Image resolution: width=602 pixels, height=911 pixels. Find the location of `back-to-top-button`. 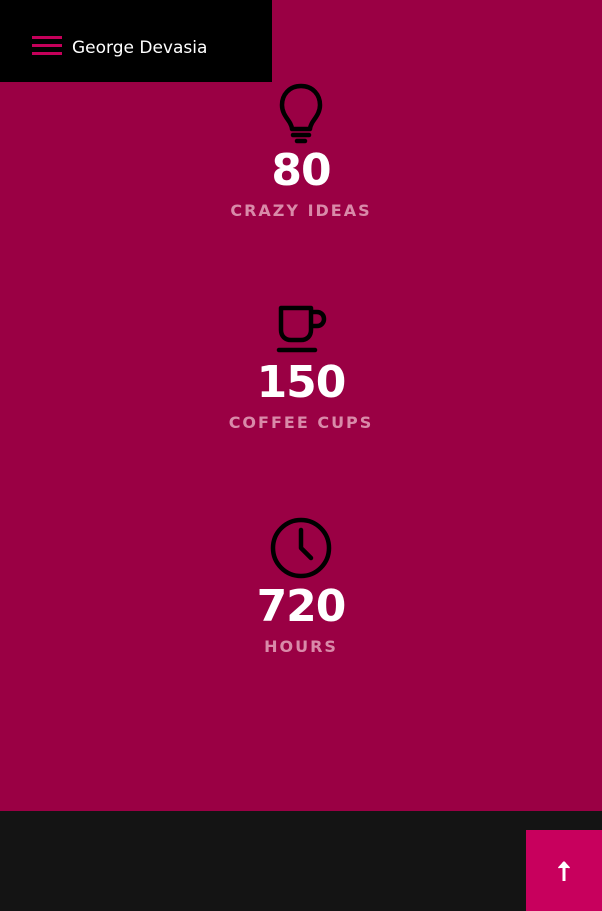

back-to-top-button is located at coordinates (564, 870).